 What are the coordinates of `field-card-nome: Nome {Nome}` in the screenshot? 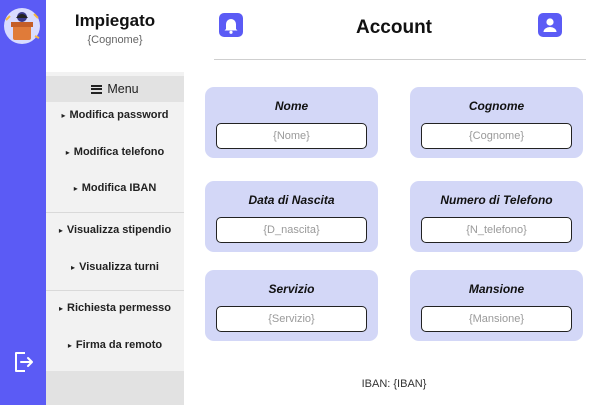 It's located at (291, 122).